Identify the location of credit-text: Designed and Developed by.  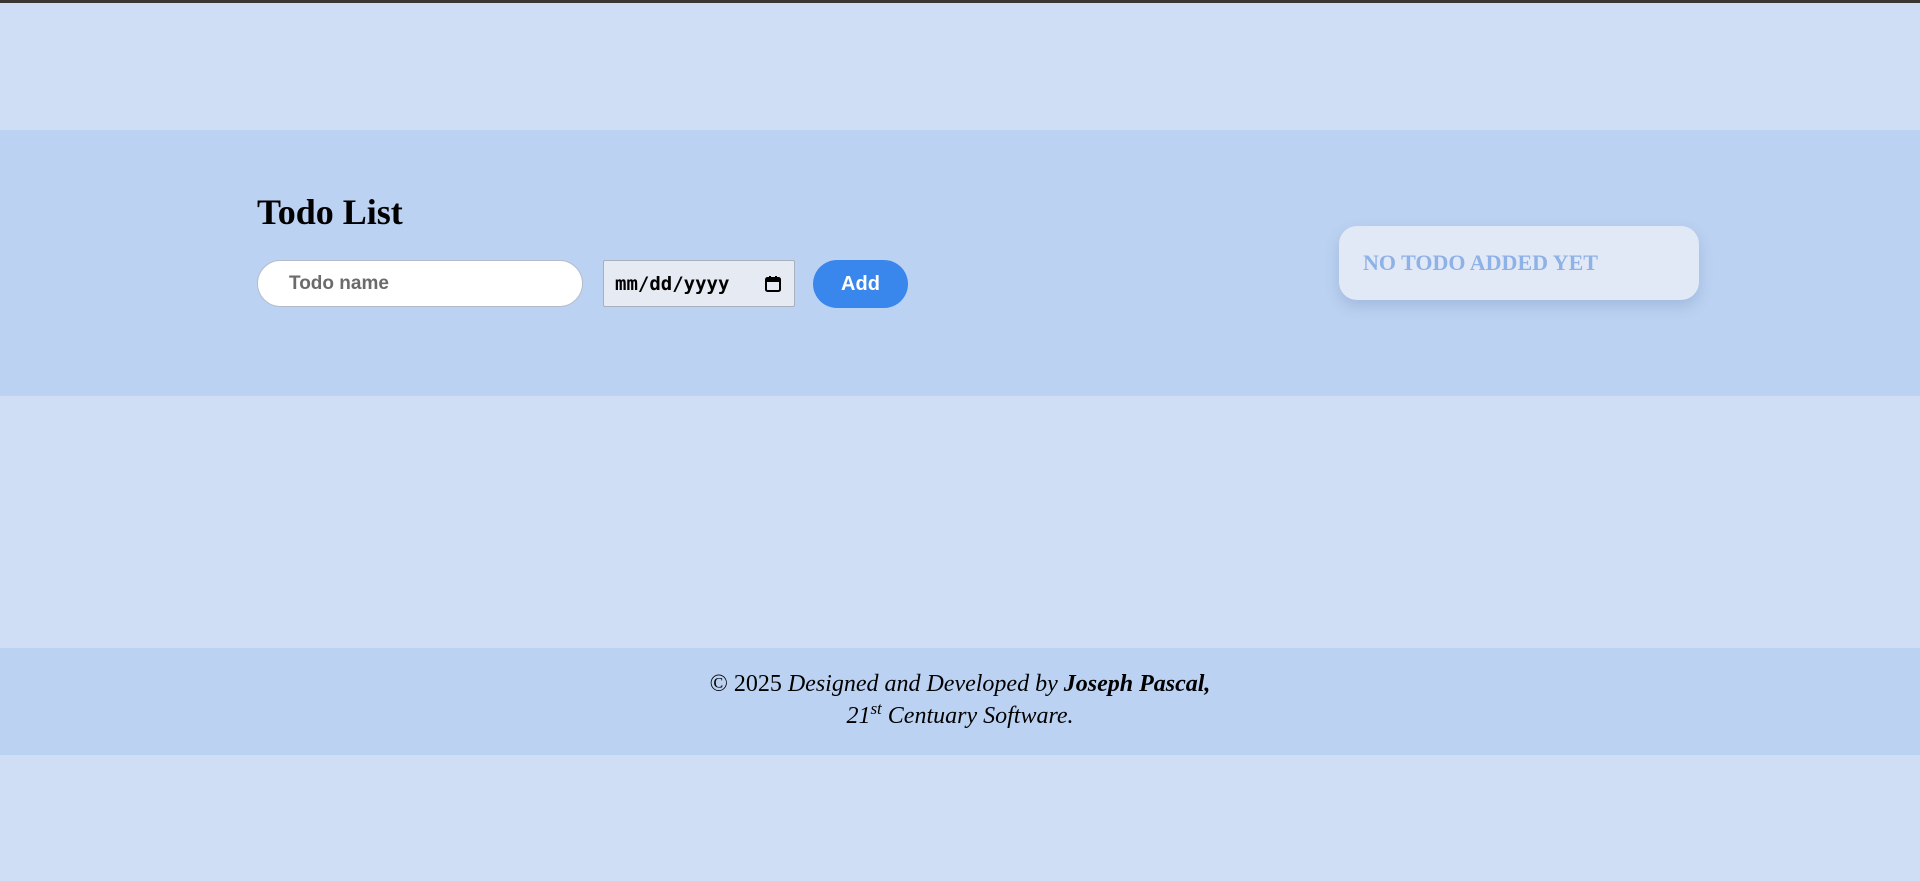
(922, 684).